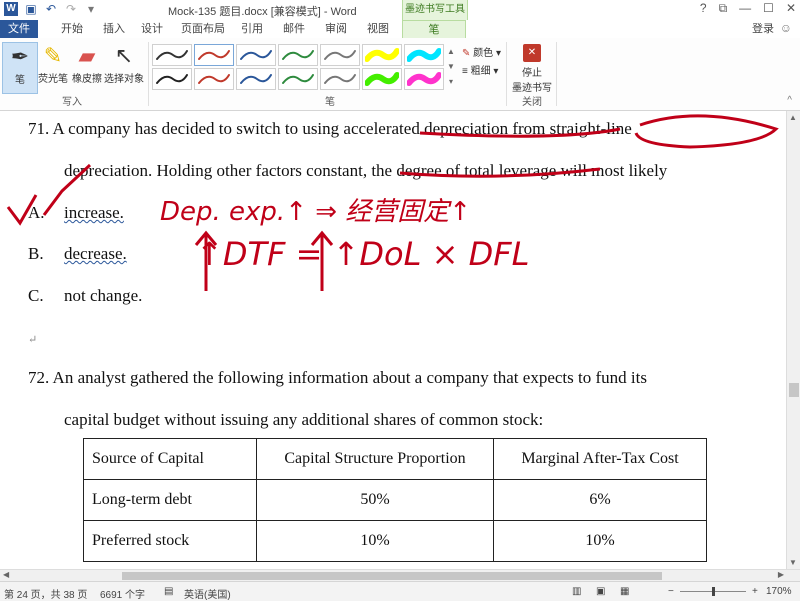 This screenshot has height=601, width=800. I want to click on pen-thickness-label: 粗细, so click(480, 71).